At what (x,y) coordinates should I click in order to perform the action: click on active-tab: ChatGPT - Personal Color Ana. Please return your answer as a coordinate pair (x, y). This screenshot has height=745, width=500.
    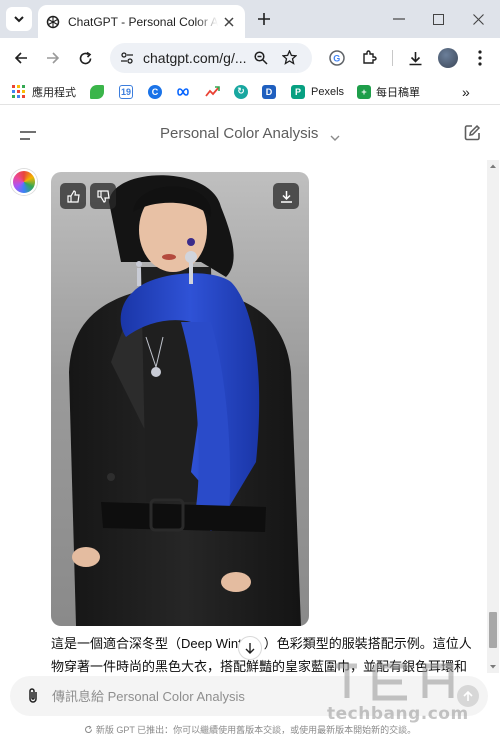
    Looking at the image, I should click on (141, 21).